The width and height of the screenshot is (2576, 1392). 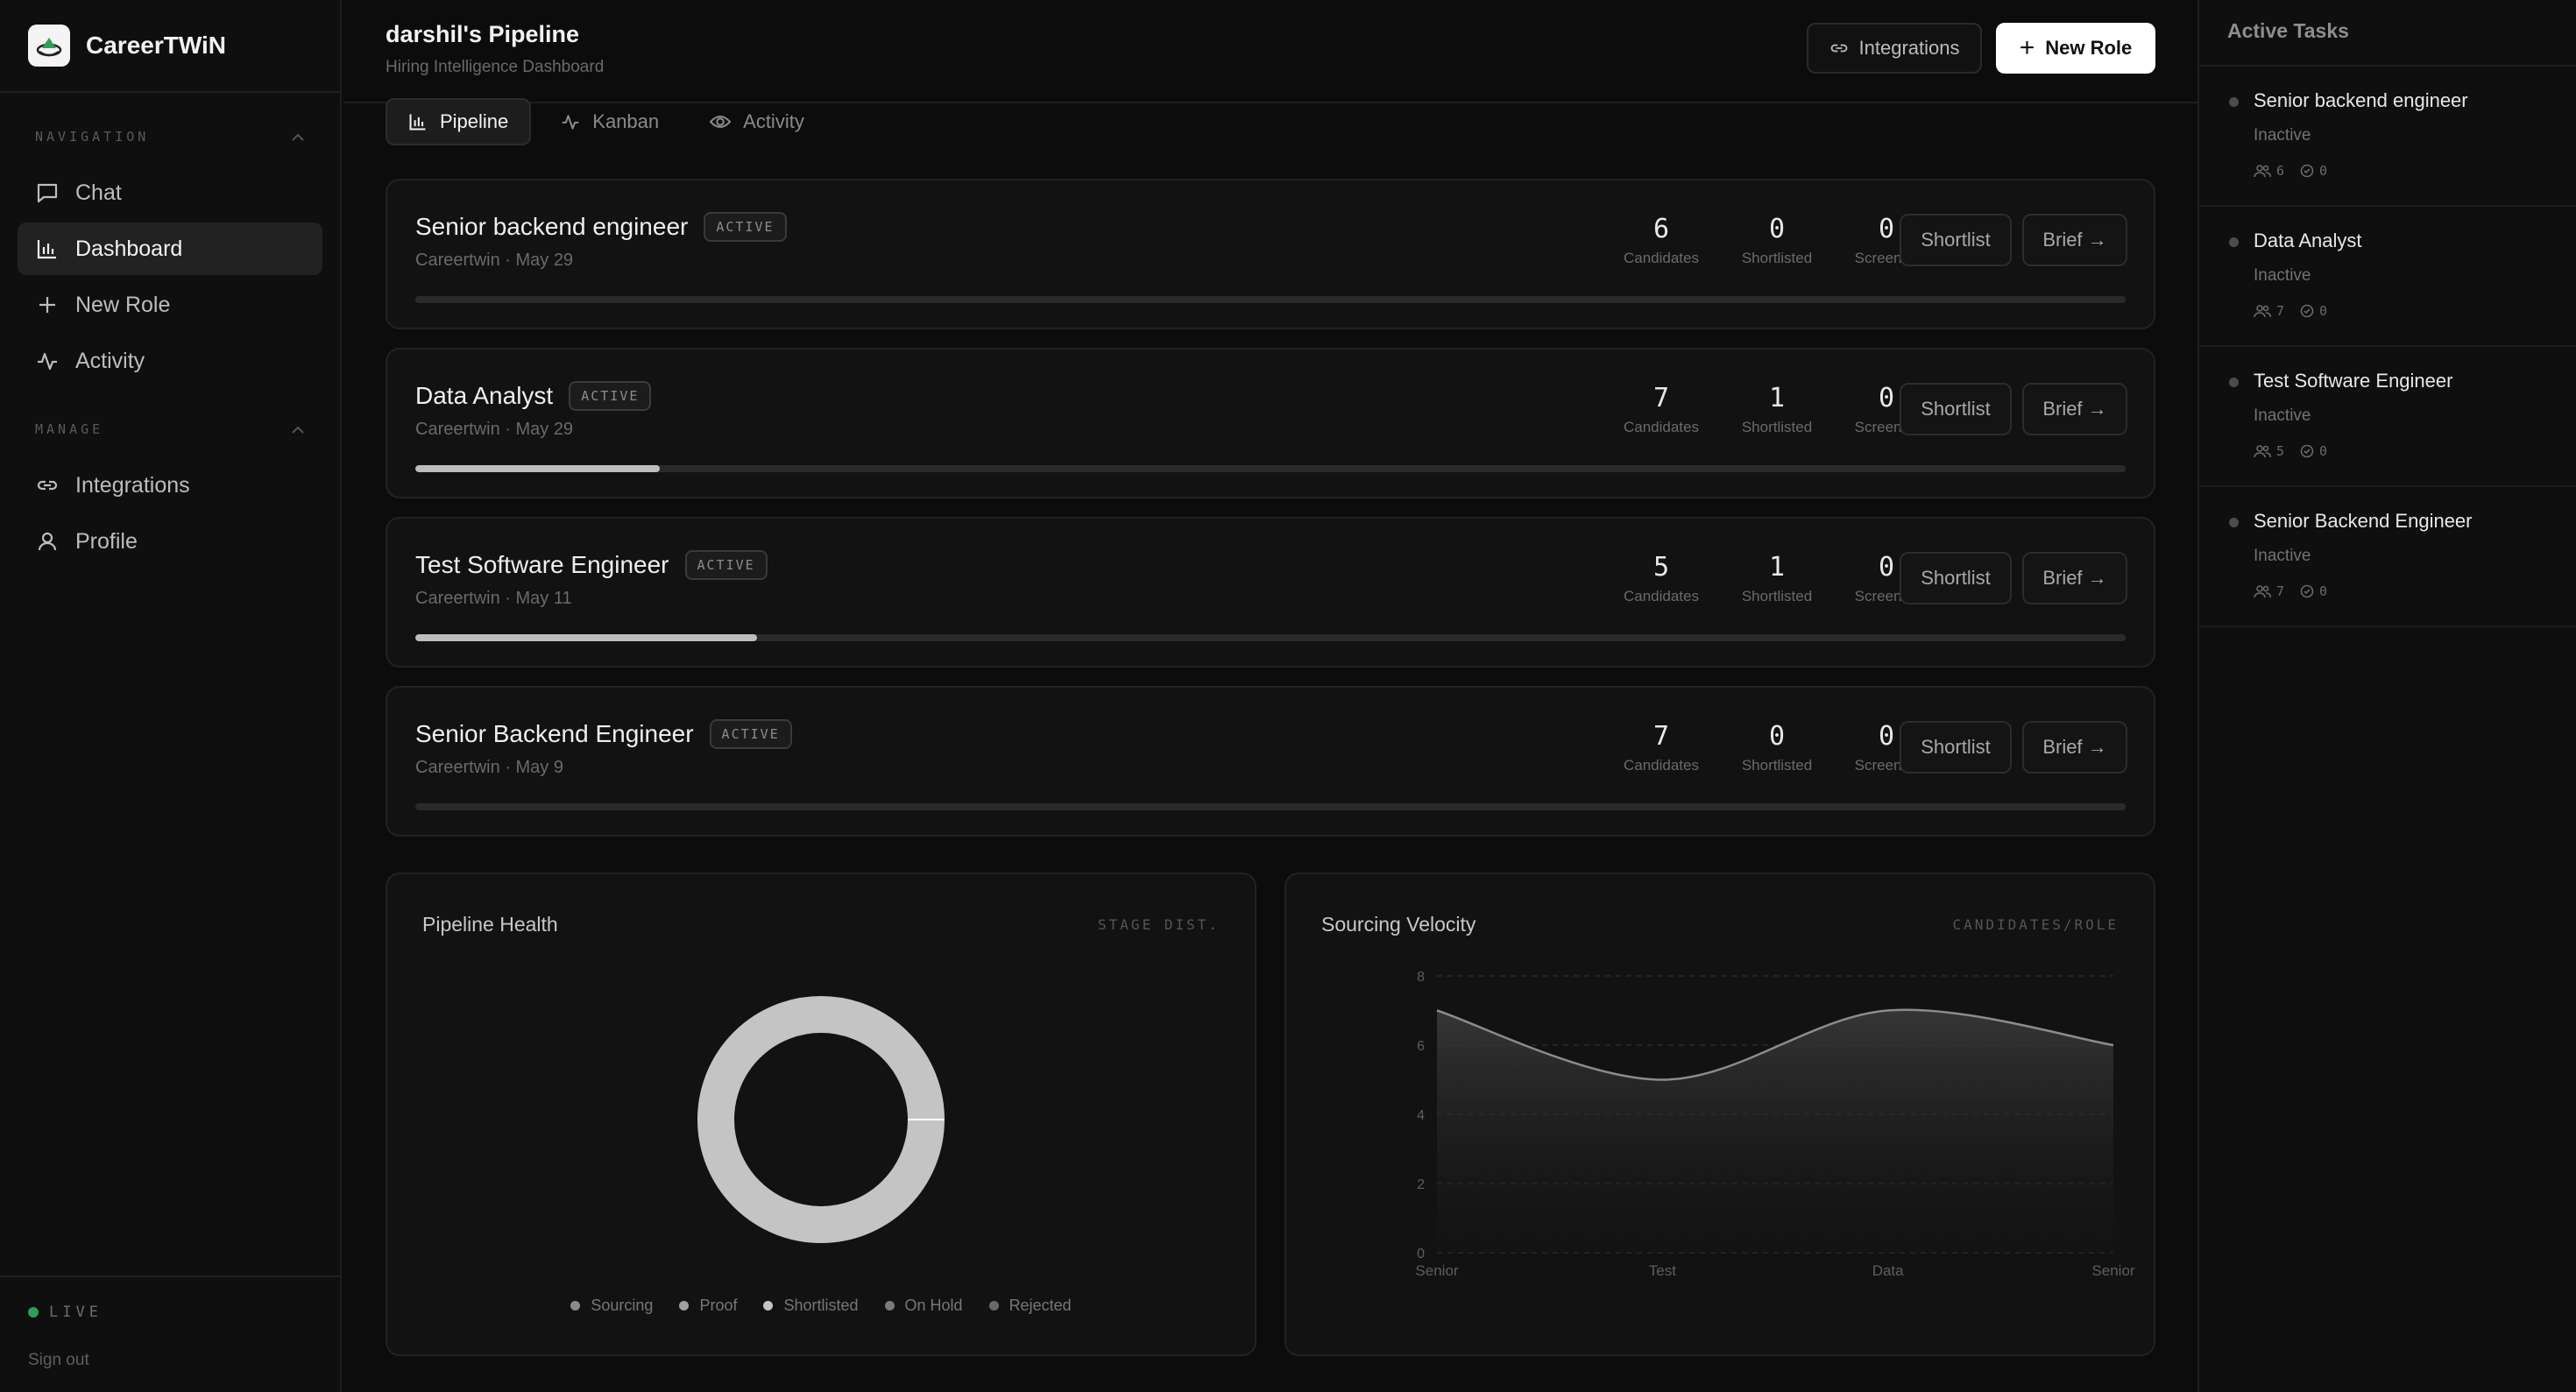 I want to click on legend-label: Sourcing, so click(x=622, y=1306).